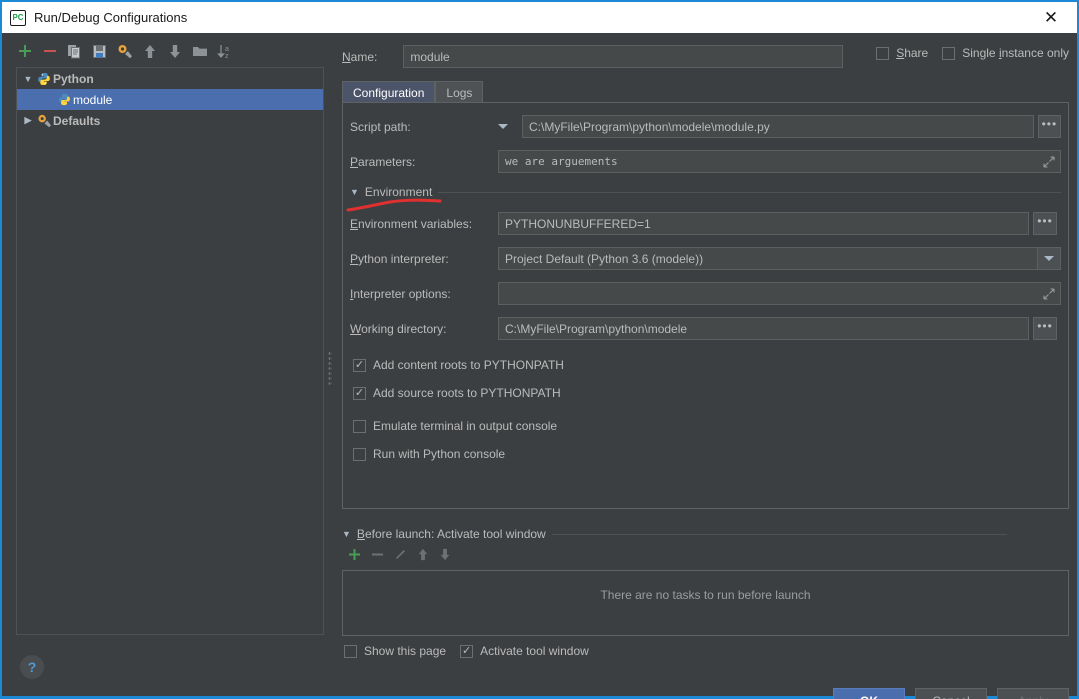 This screenshot has width=1079, height=699. What do you see at coordinates (604, 258) in the screenshot?
I see `python-interpreter-value: Project Default (Python 3.6 (modele))` at bounding box center [604, 258].